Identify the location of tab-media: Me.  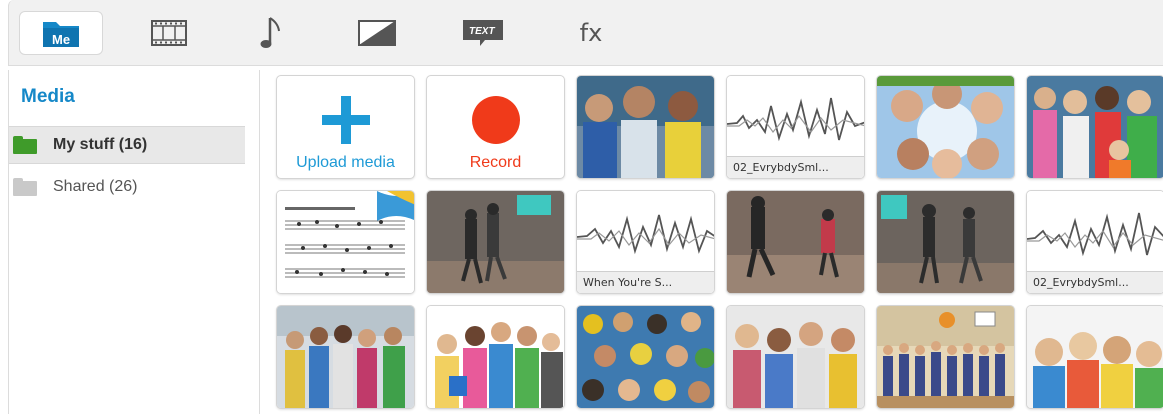
(61, 33).